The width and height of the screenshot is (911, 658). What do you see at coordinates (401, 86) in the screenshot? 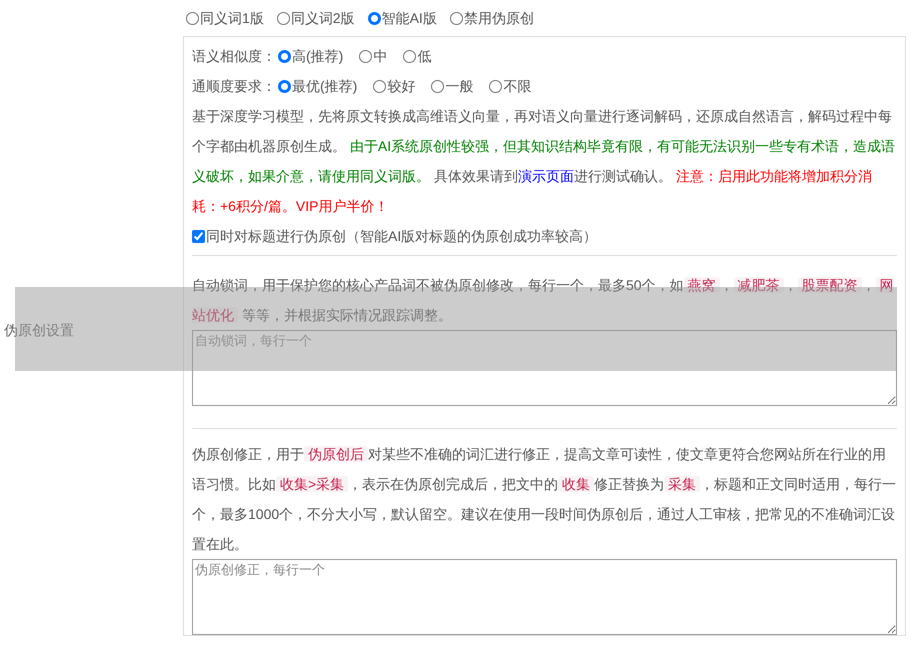
I see `radio-label: 较好` at bounding box center [401, 86].